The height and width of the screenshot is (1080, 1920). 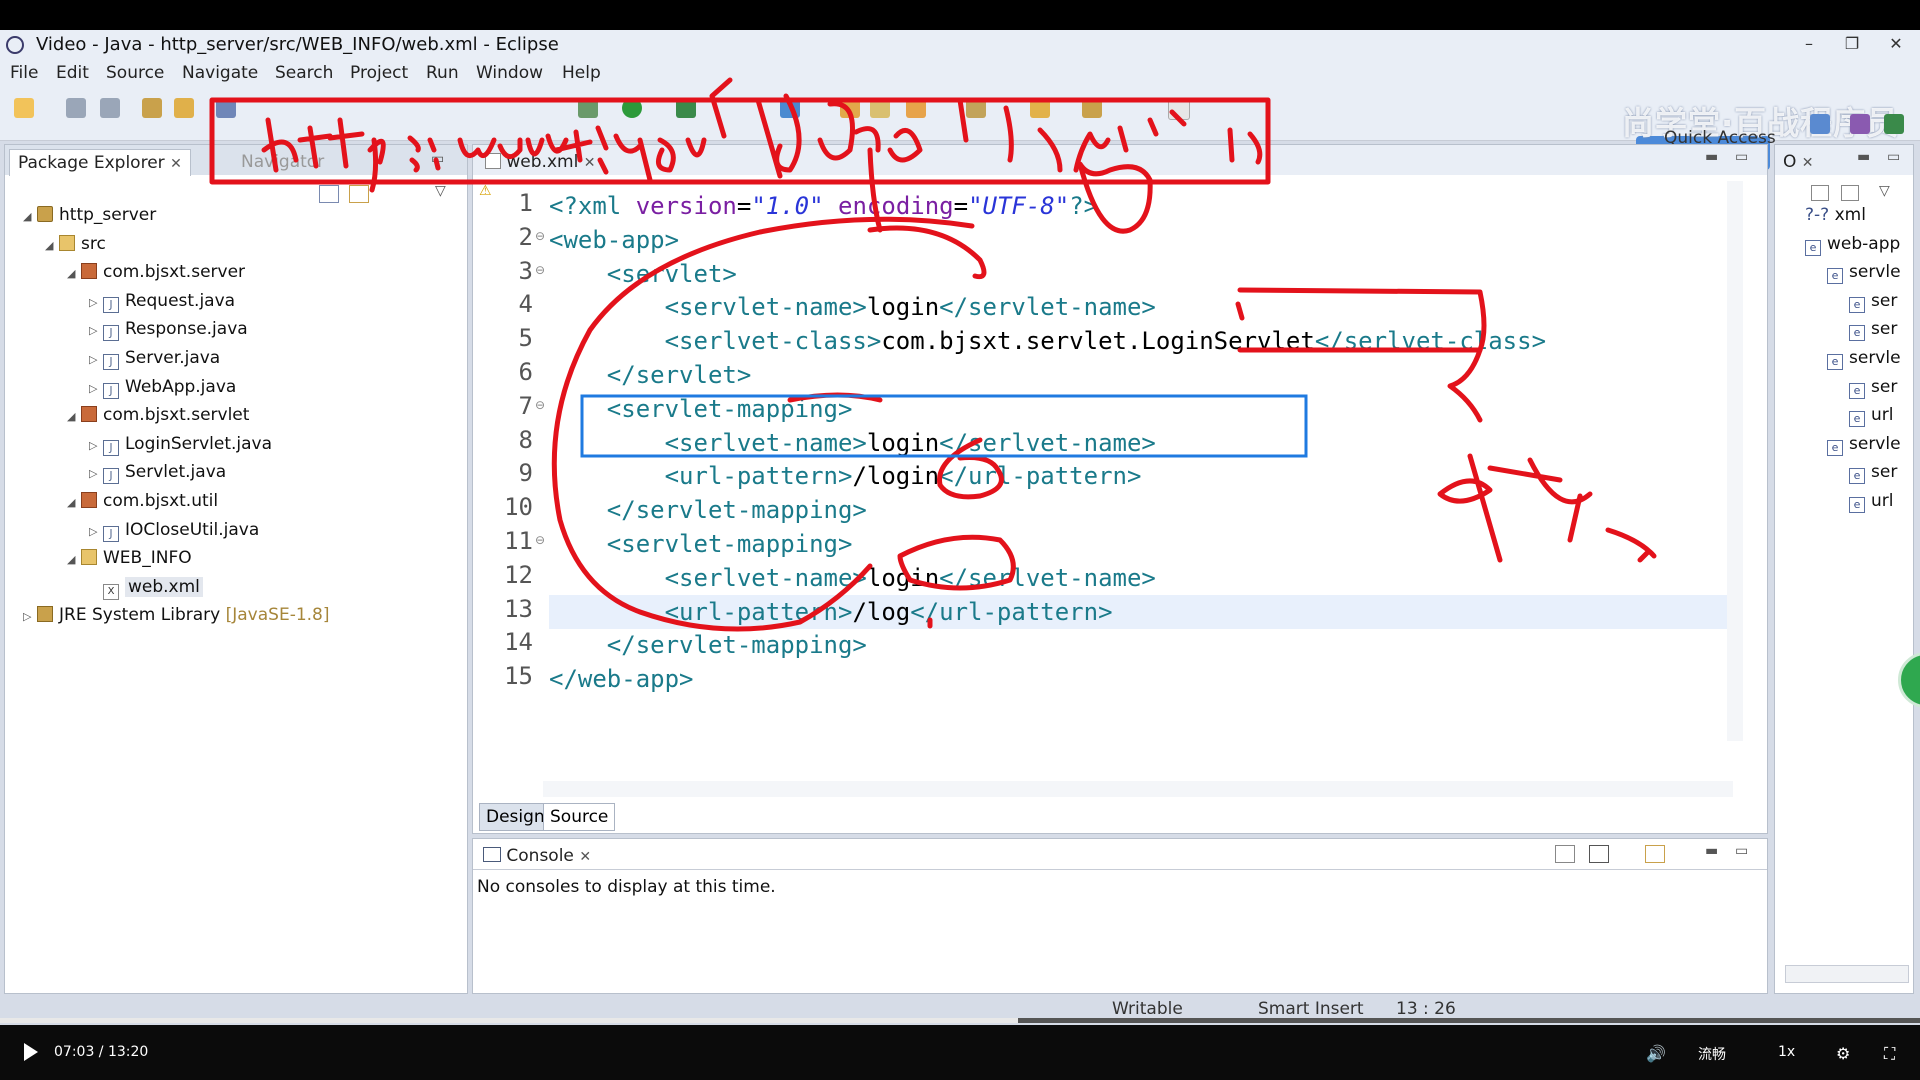 What do you see at coordinates (650, 375) in the screenshot?
I see `code-line: </servlet>` at bounding box center [650, 375].